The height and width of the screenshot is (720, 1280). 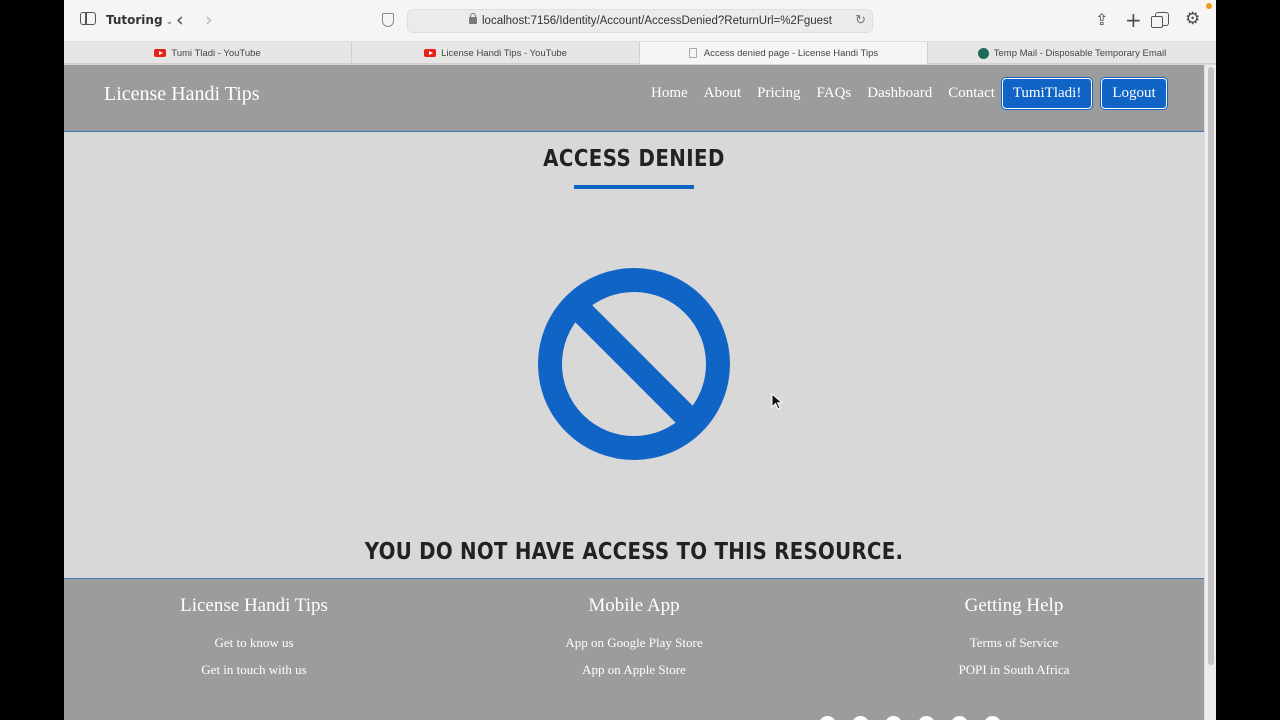 I want to click on footer-link: Terms of Service, so click(x=1014, y=643).